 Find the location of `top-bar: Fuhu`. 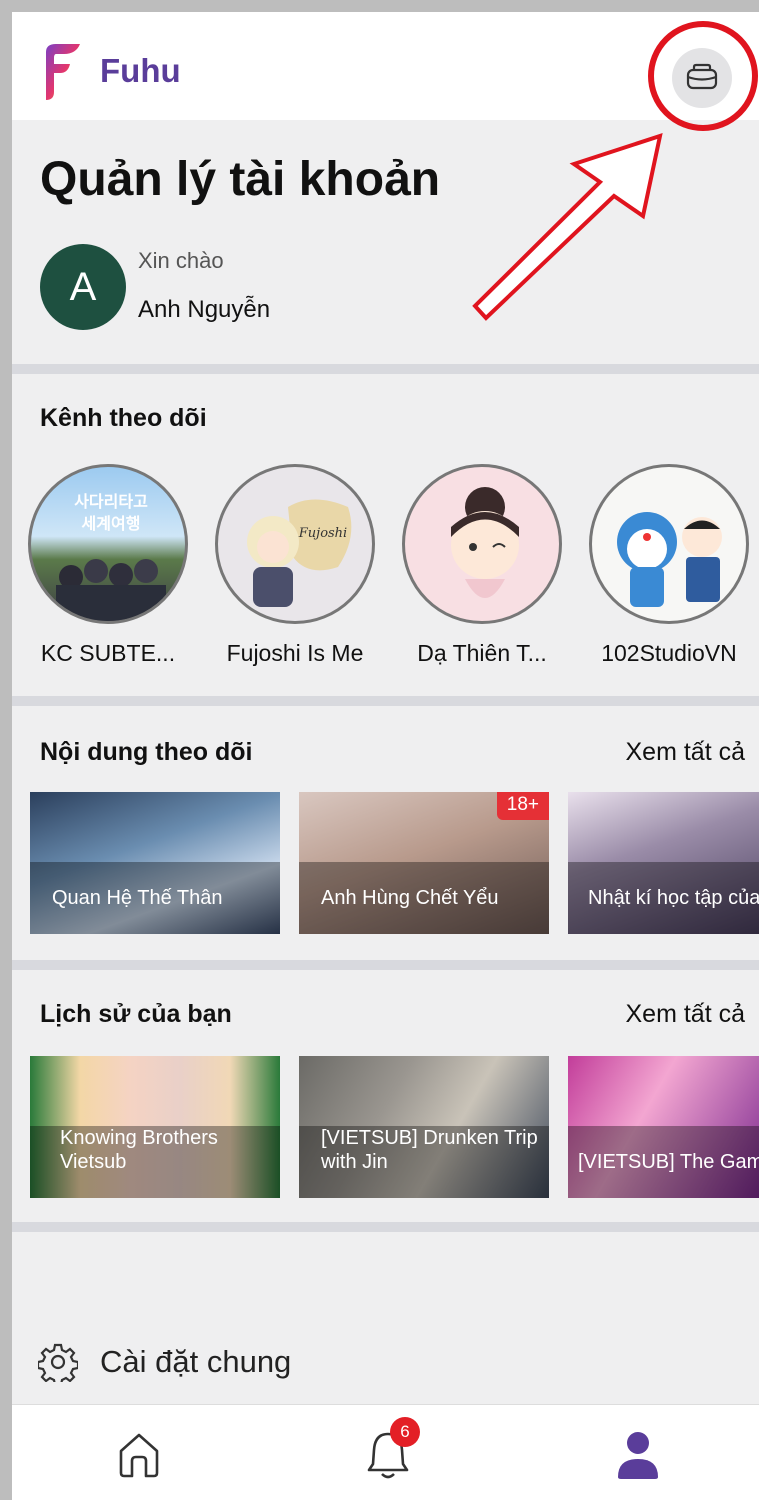

top-bar: Fuhu is located at coordinates (385, 66).